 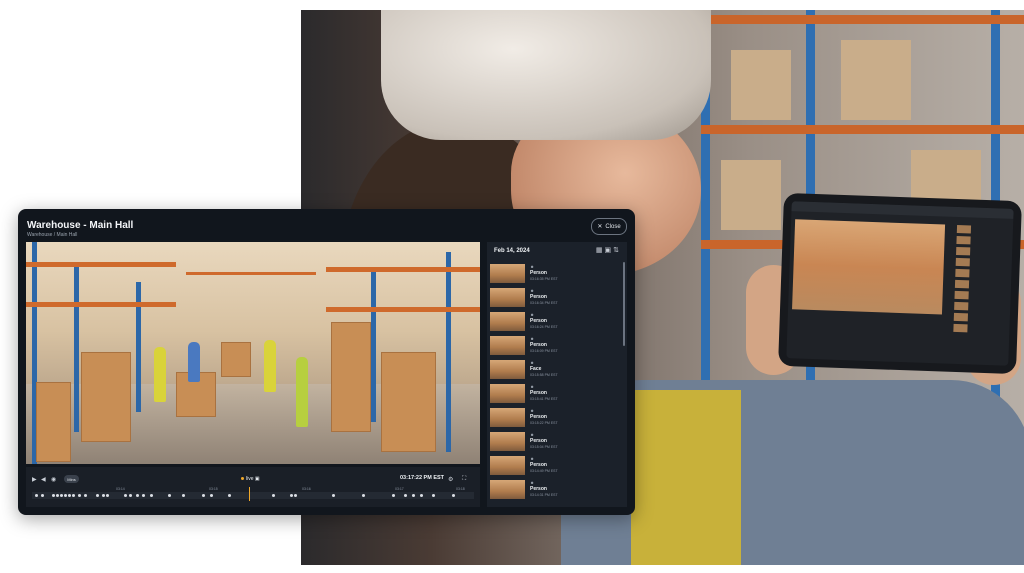 What do you see at coordinates (555, 322) in the screenshot?
I see `event-list-item: ☻ Person 03:16:24 PM EST` at bounding box center [555, 322].